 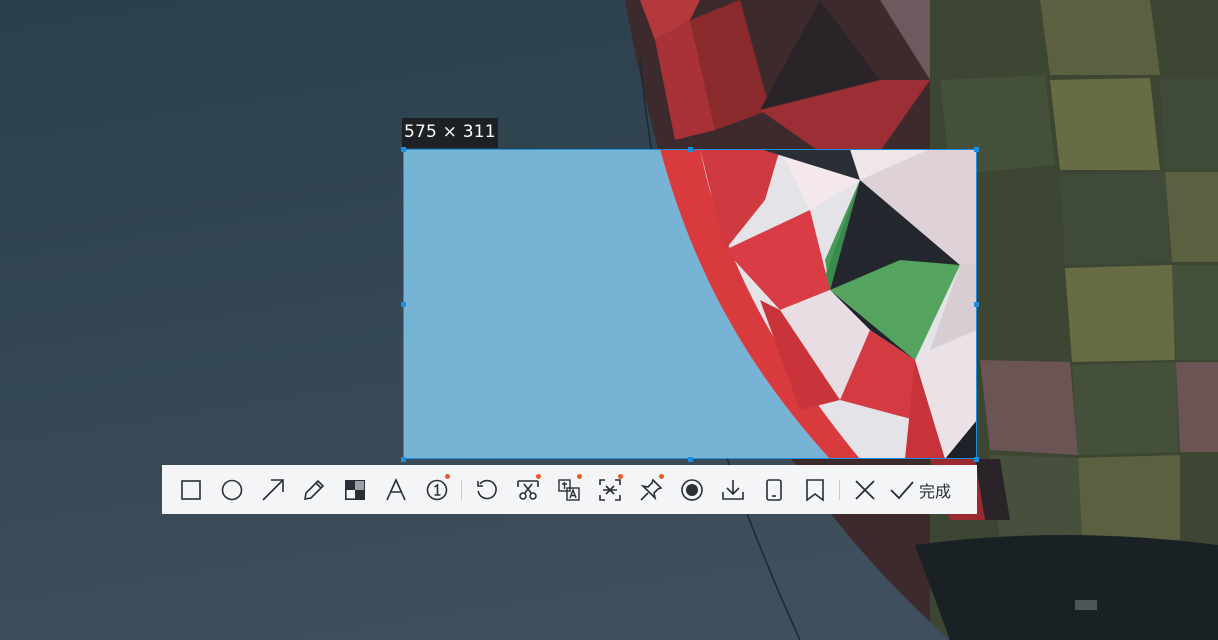 I want to click on numbered-circle-icon, so click(x=436, y=489).